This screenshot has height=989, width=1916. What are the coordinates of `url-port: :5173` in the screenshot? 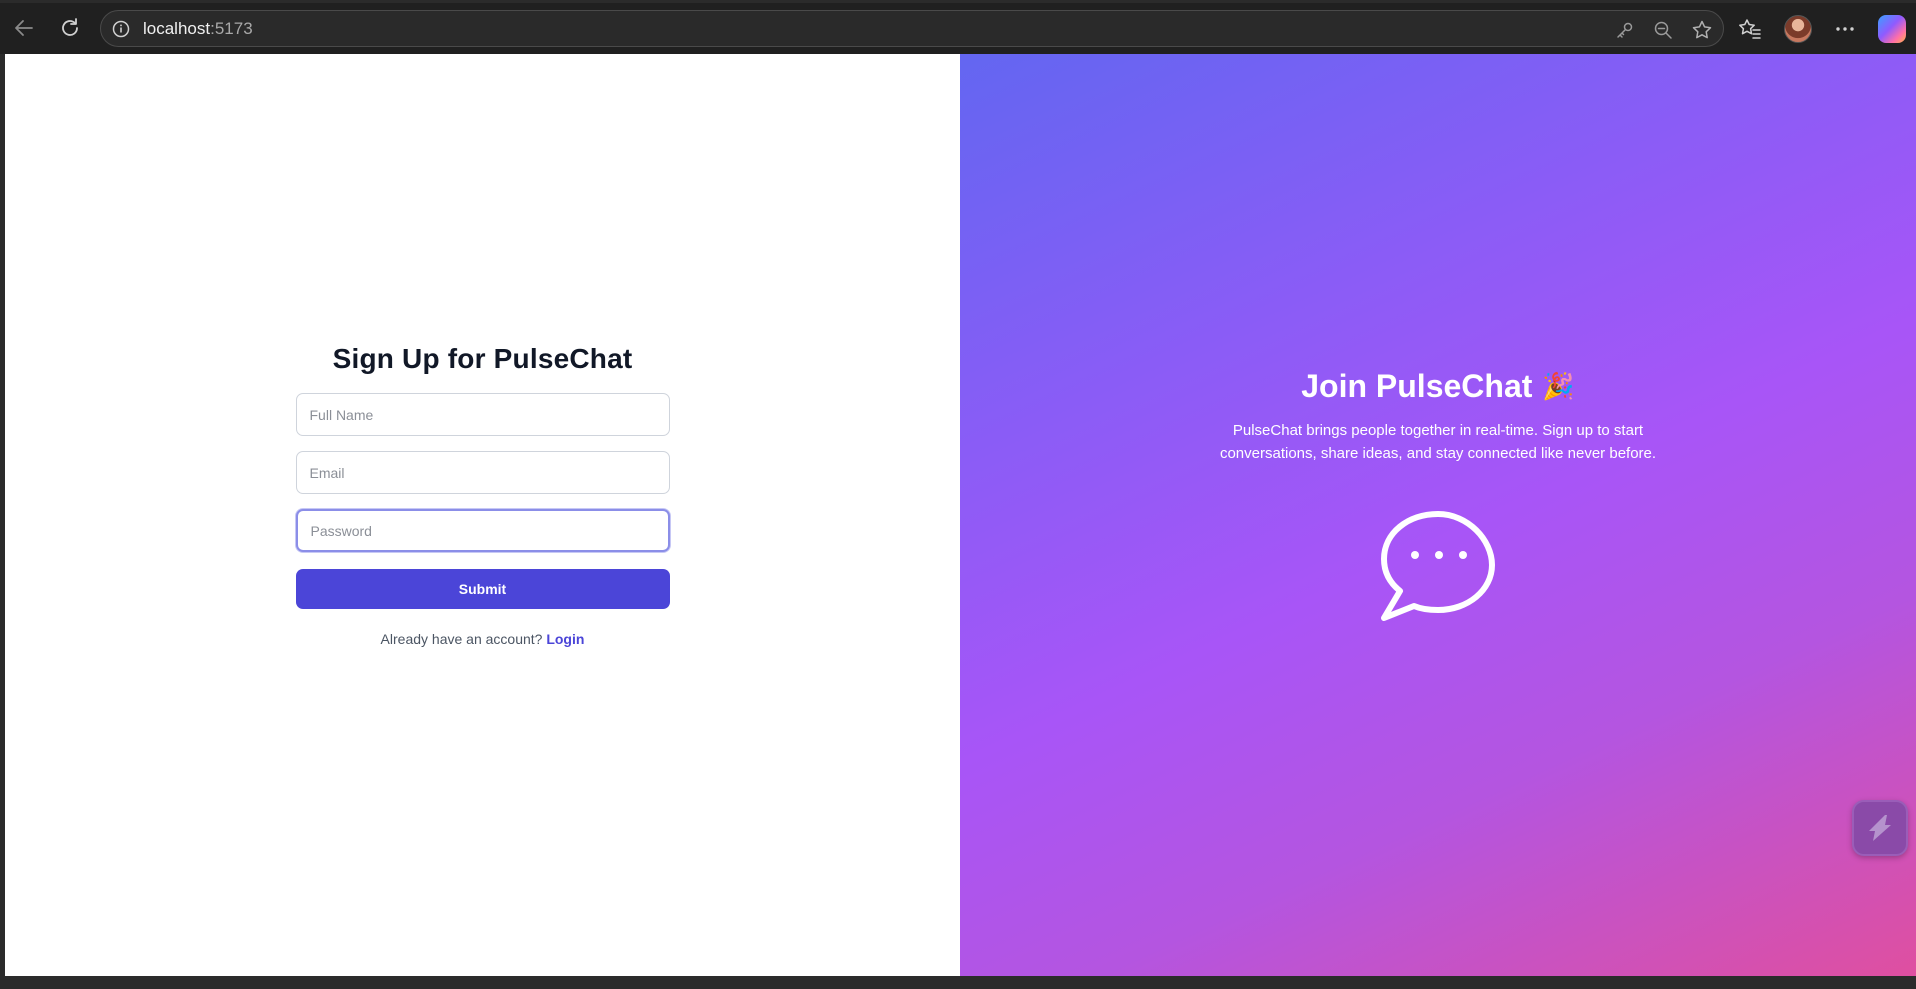 It's located at (231, 28).